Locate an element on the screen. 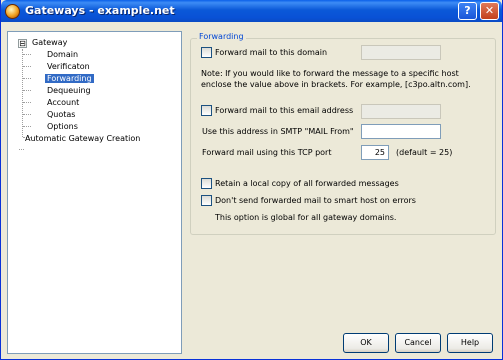 The height and width of the screenshot is (360, 503). tree-item-automatic-gateway-creation: Automatic Gateway Creation is located at coordinates (82, 138).